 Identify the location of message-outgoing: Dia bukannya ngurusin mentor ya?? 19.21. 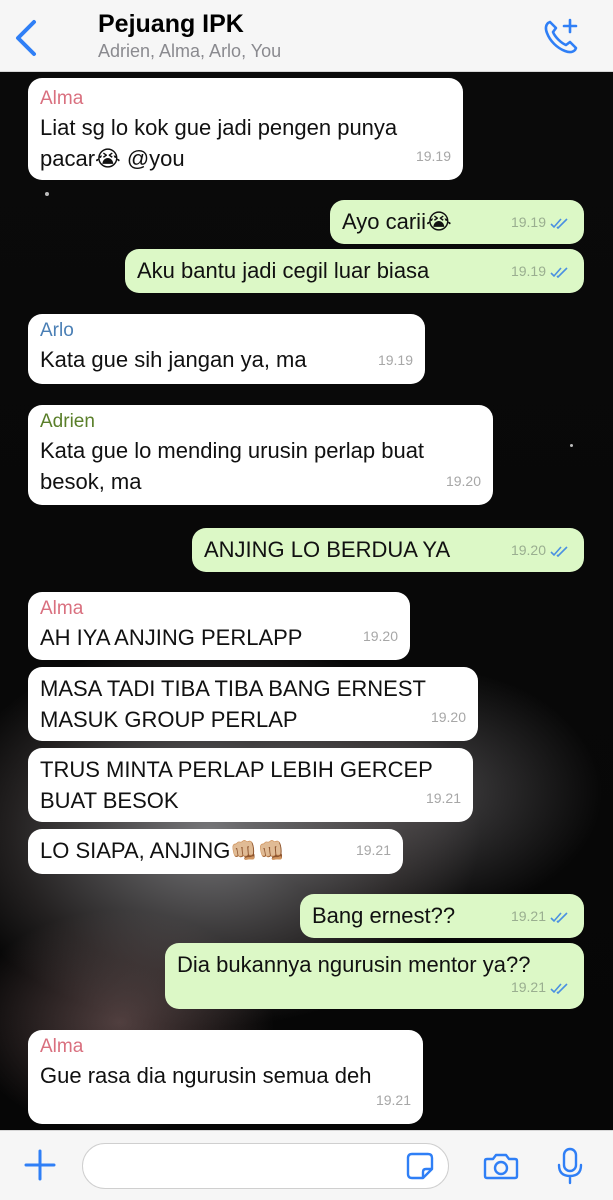
(374, 976).